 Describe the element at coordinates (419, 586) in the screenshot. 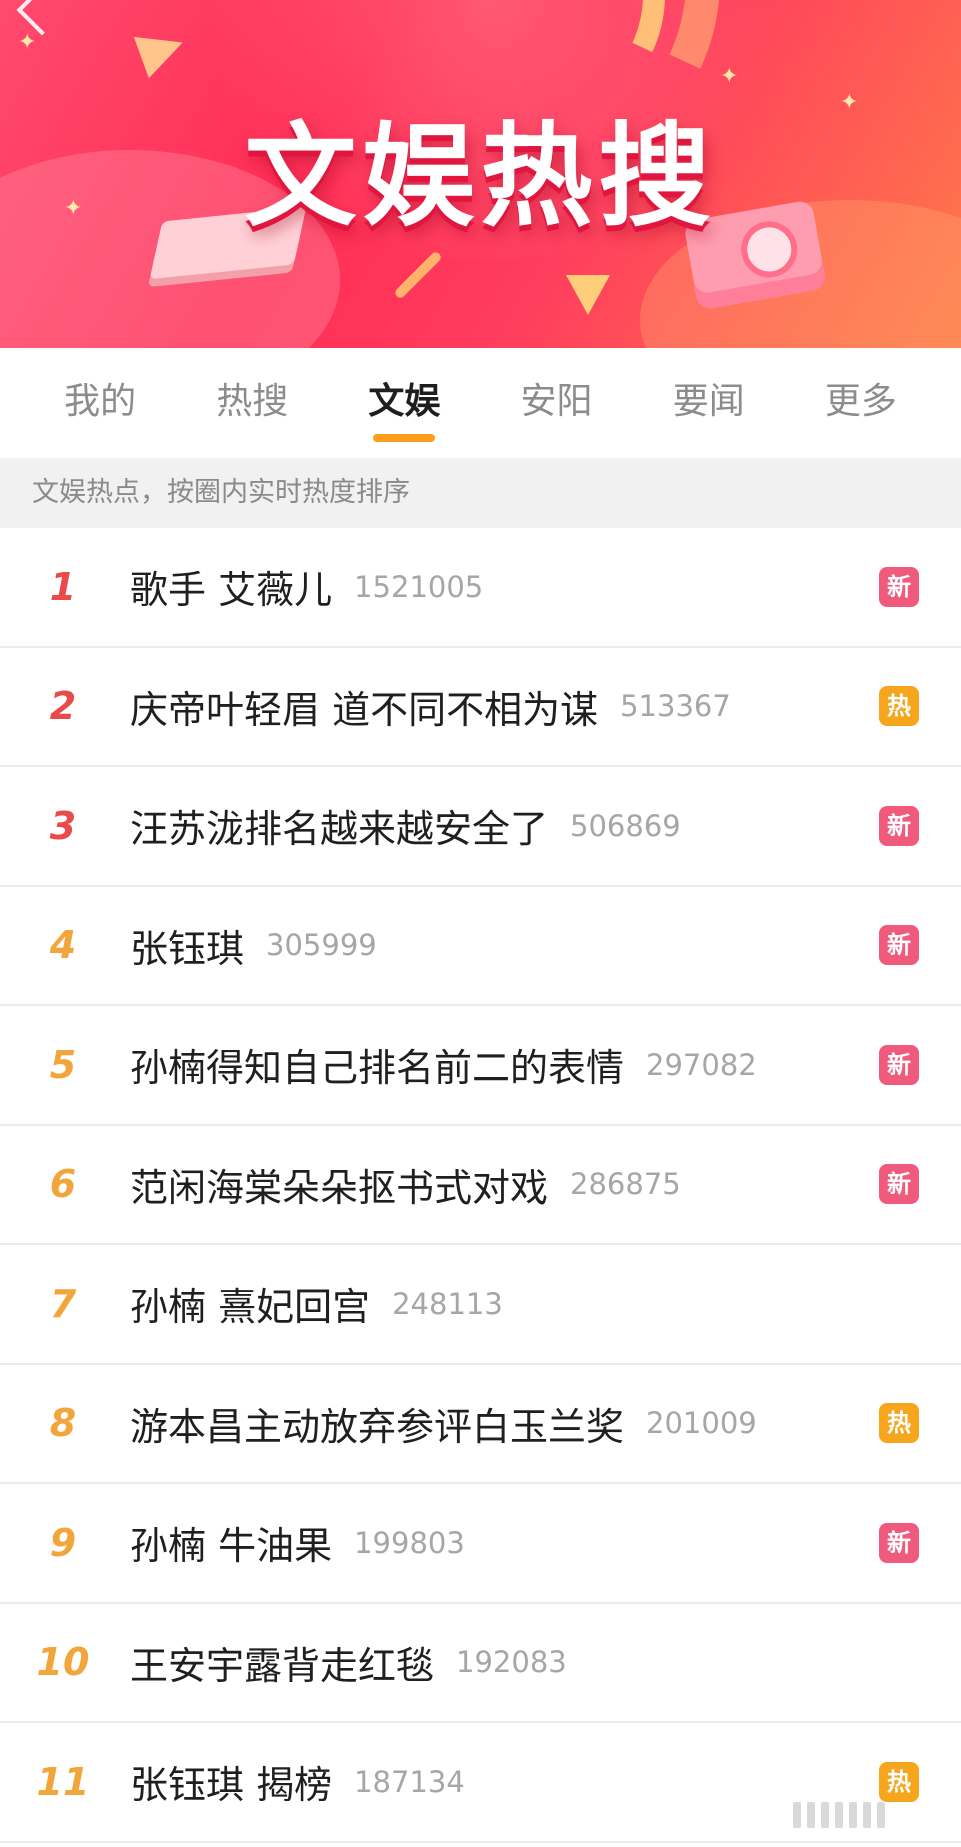

I see `heat-count: 1521005` at that location.